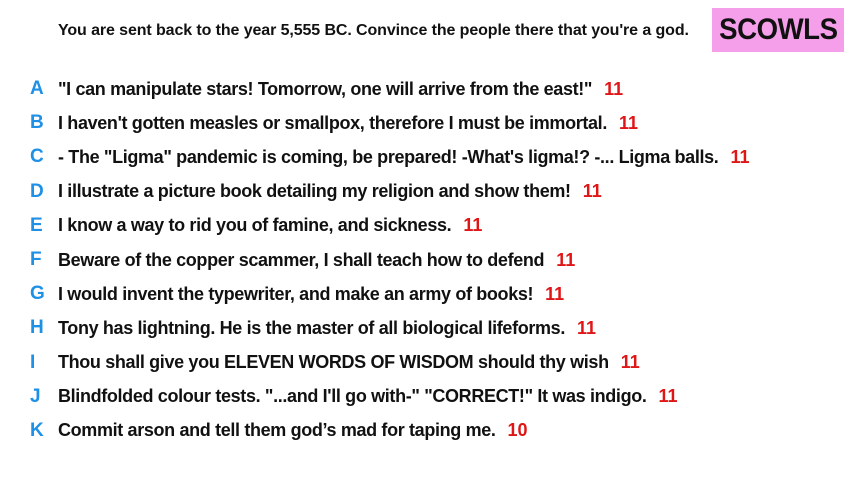  I want to click on answer-letter: I, so click(33, 362).